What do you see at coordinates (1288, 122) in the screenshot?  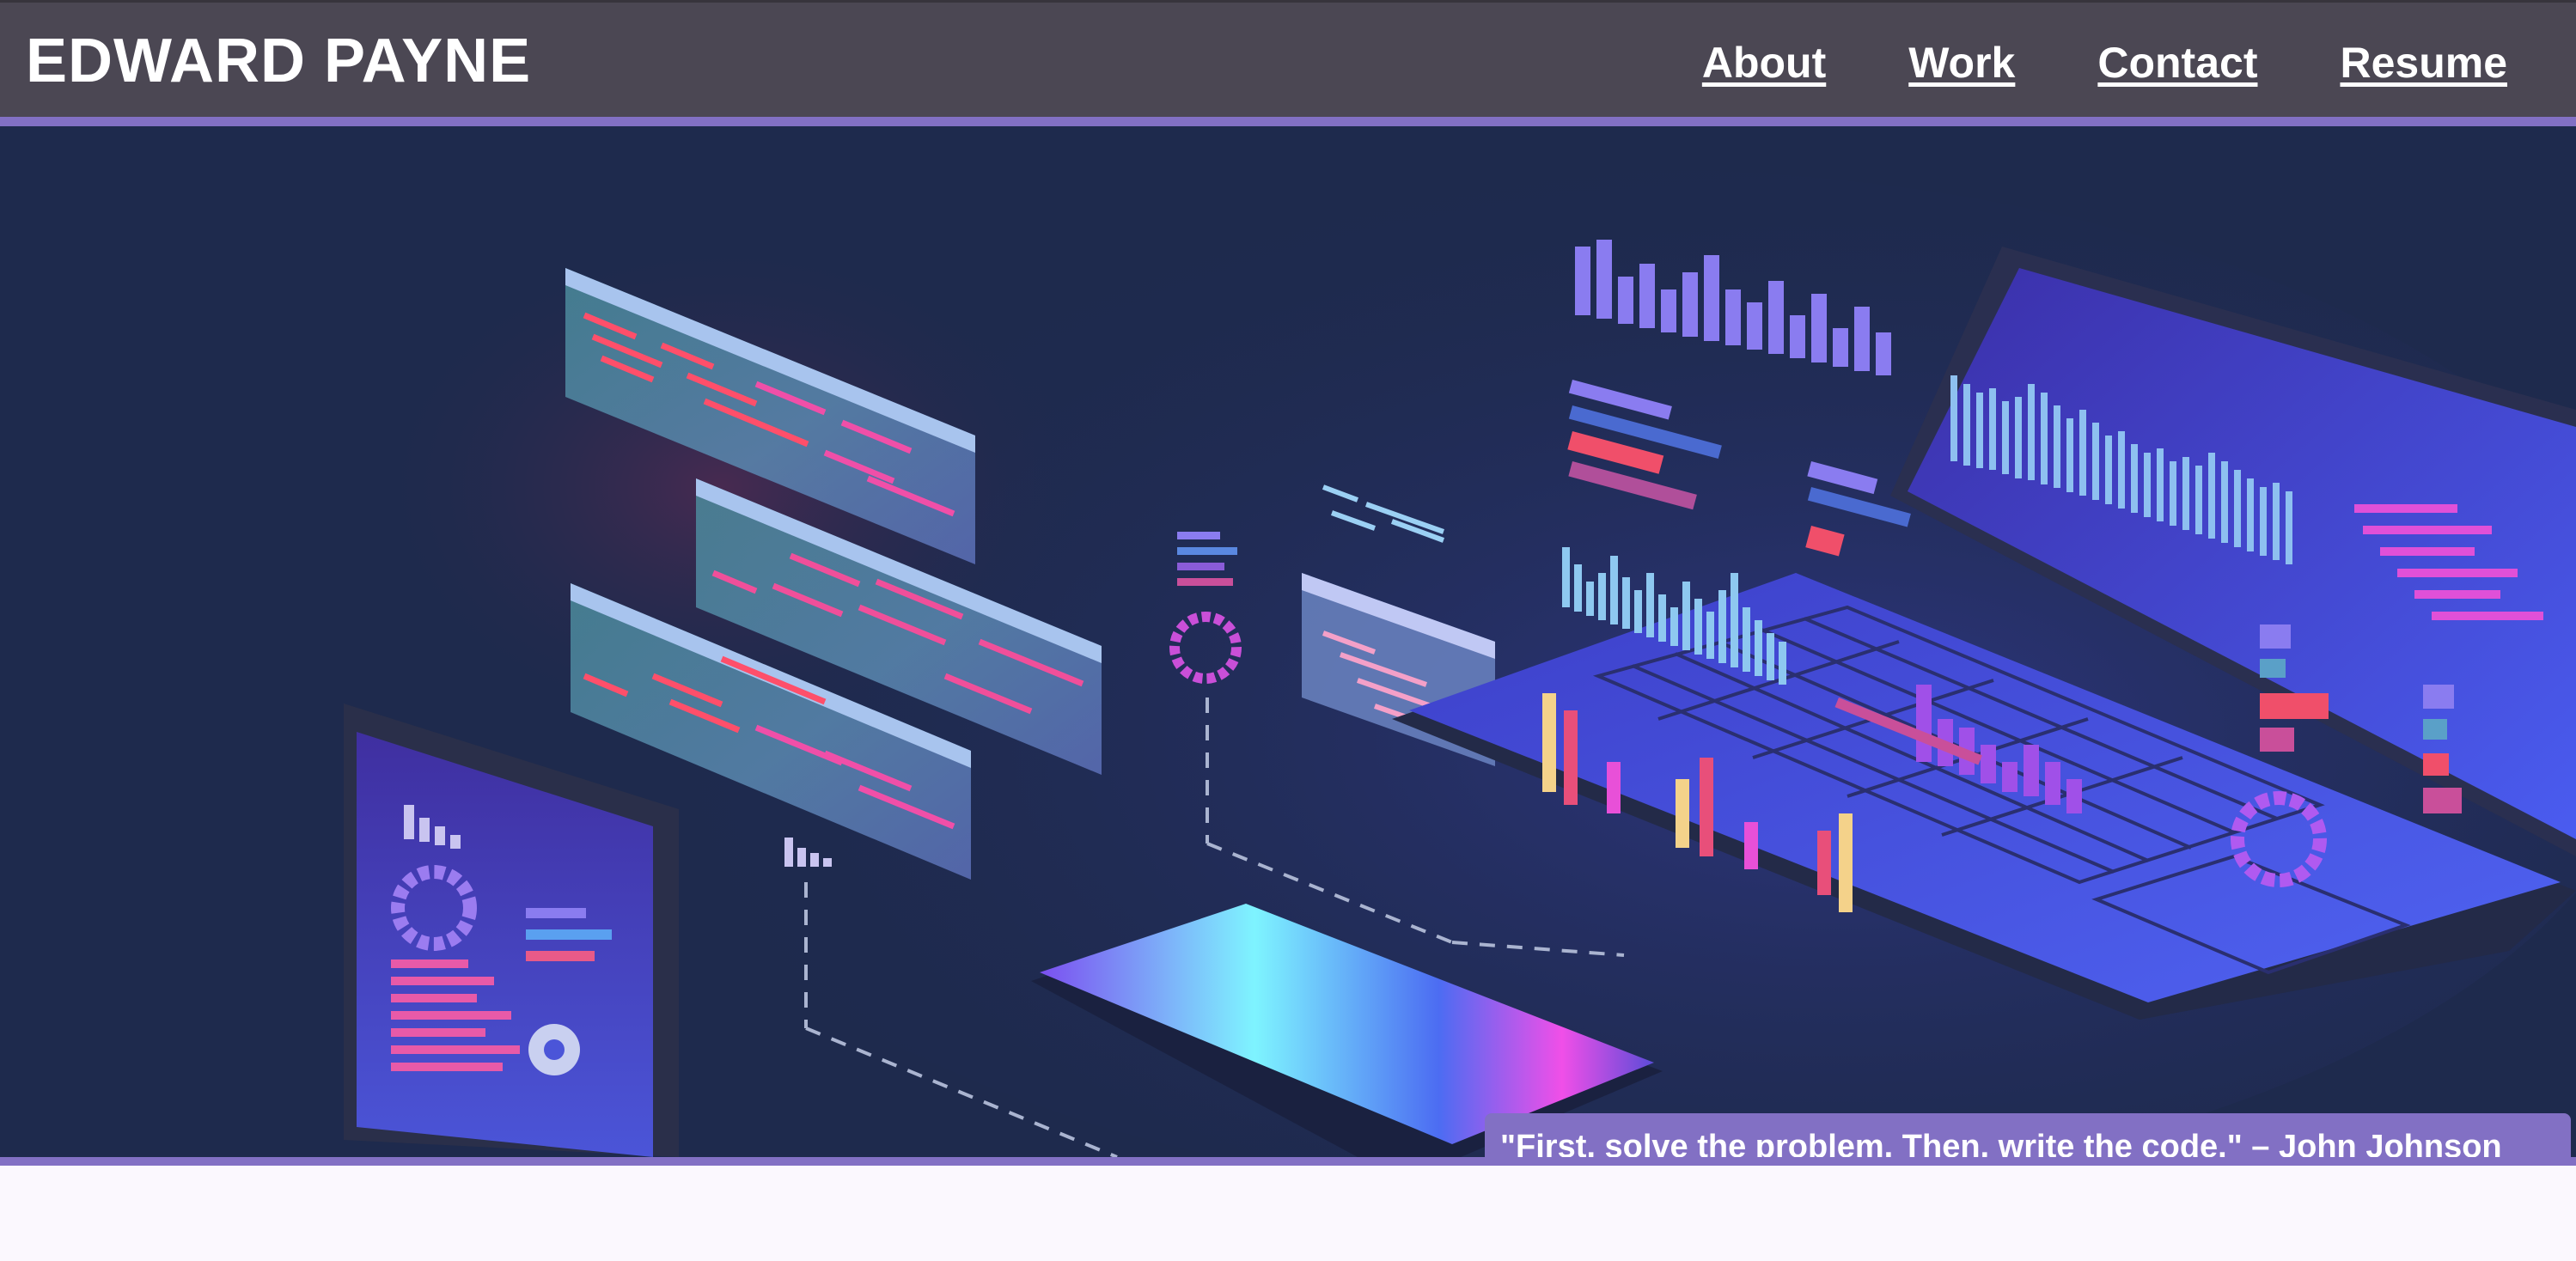 I see `header-accent-bar` at bounding box center [1288, 122].